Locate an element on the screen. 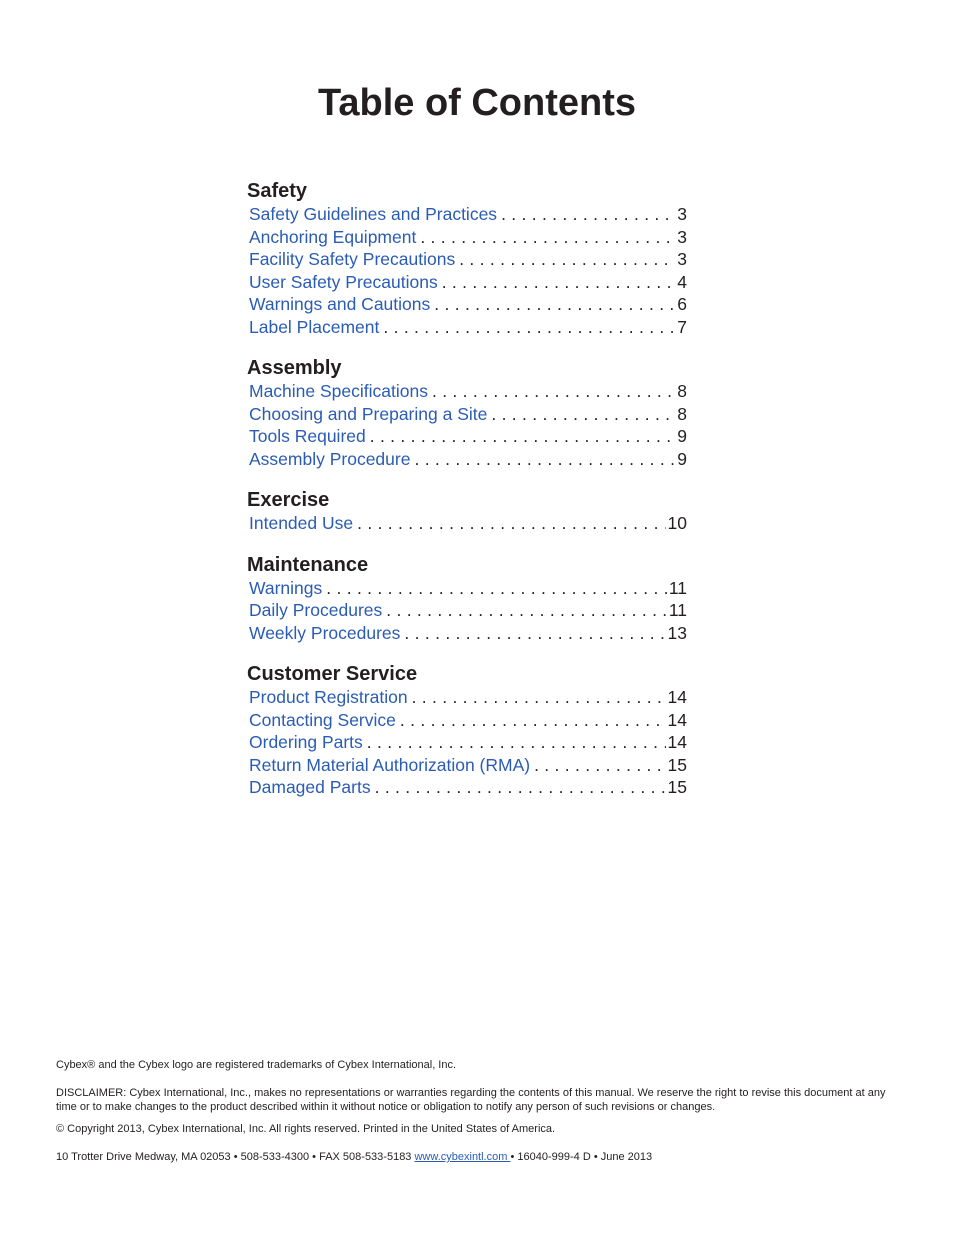  toc-entry: Ordering Parts 14 is located at coordinates (467, 742).